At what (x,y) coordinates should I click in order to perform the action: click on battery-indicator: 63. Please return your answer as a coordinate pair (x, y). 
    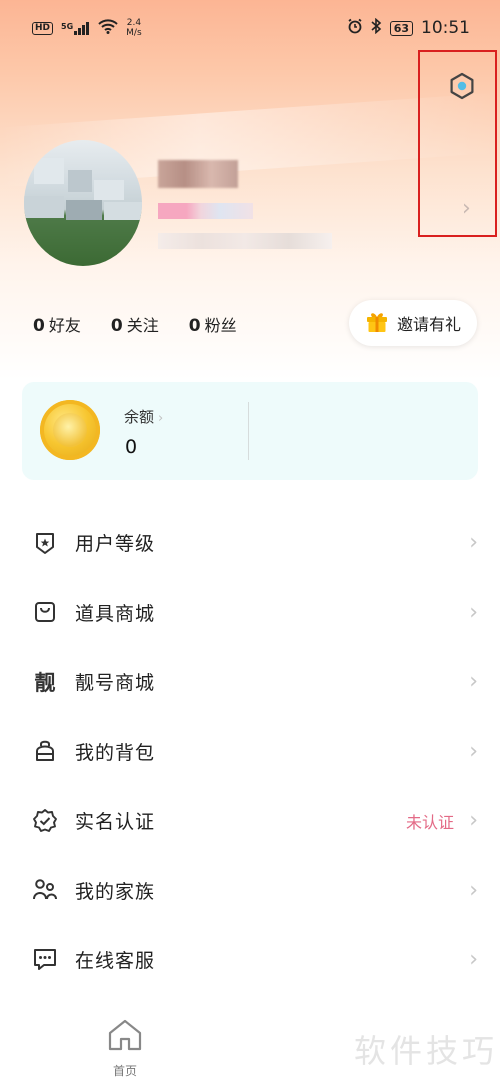
    Looking at the image, I should click on (401, 28).